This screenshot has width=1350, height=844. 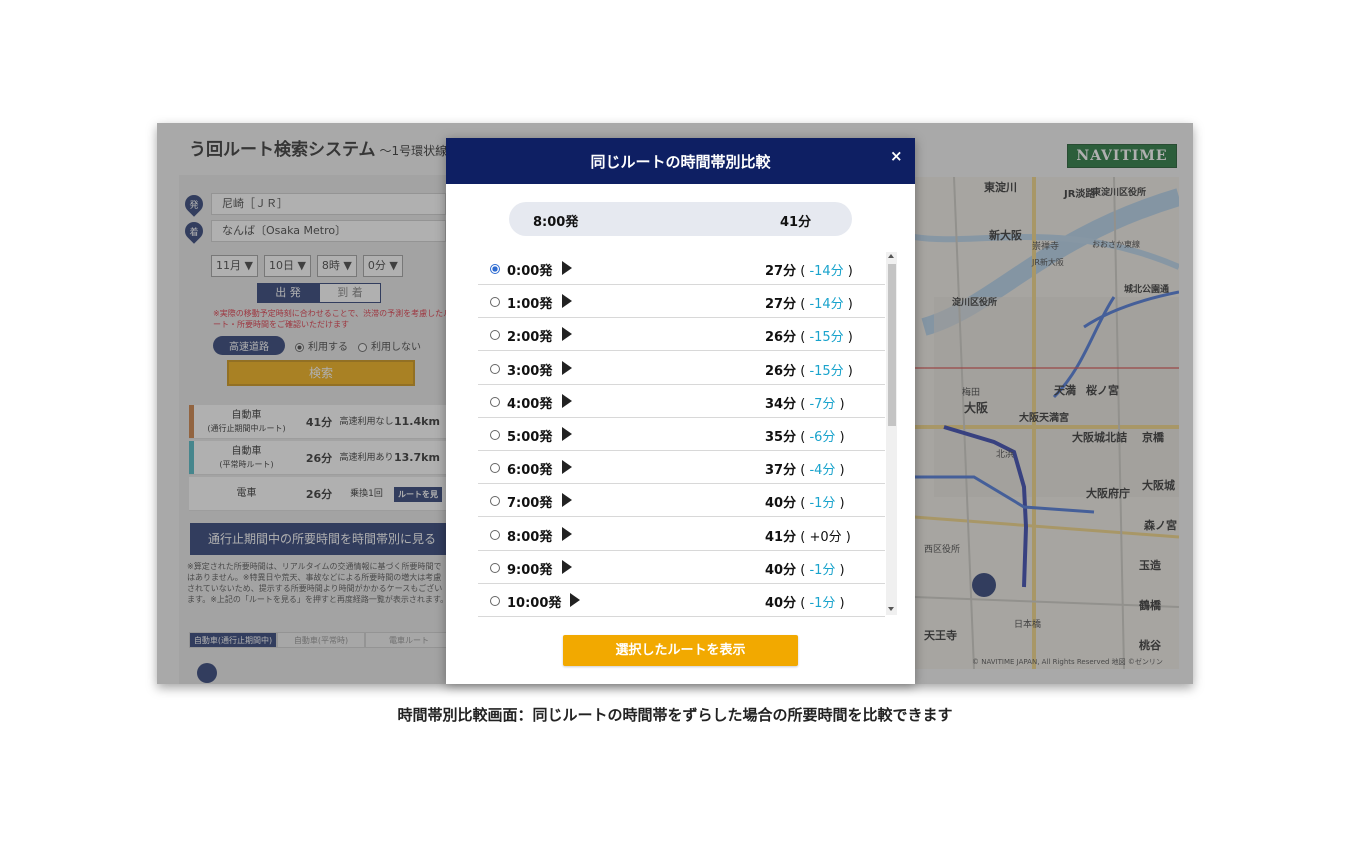 I want to click on current-route-summary: 8:00発 41分, so click(x=680, y=219).